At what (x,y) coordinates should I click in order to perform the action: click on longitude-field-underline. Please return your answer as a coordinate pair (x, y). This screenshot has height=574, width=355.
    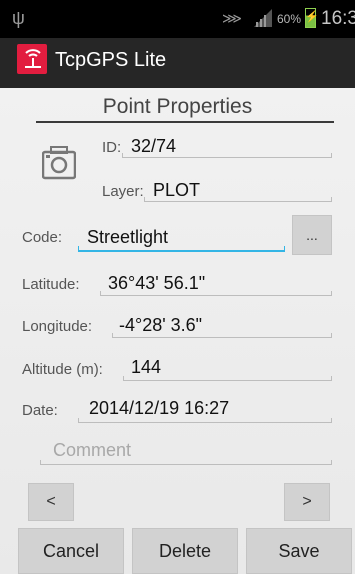
    Looking at the image, I should click on (222, 335).